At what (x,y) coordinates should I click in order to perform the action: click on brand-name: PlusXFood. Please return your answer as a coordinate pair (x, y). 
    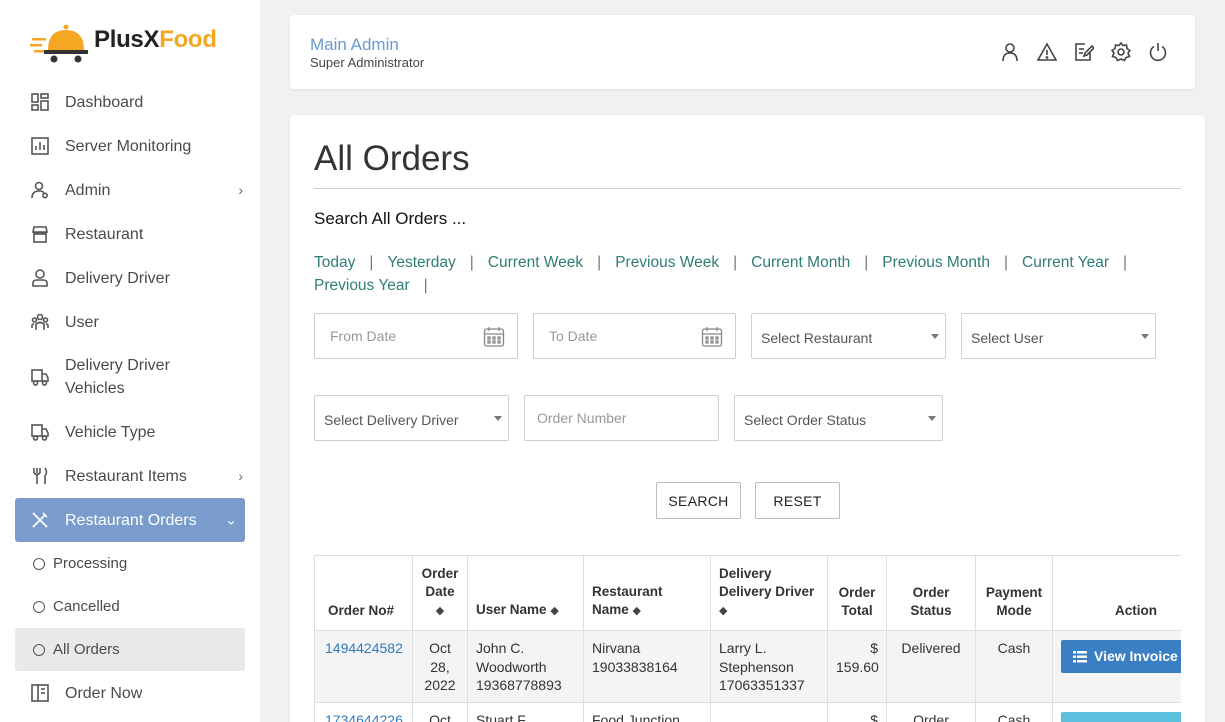
    Looking at the image, I should click on (155, 39).